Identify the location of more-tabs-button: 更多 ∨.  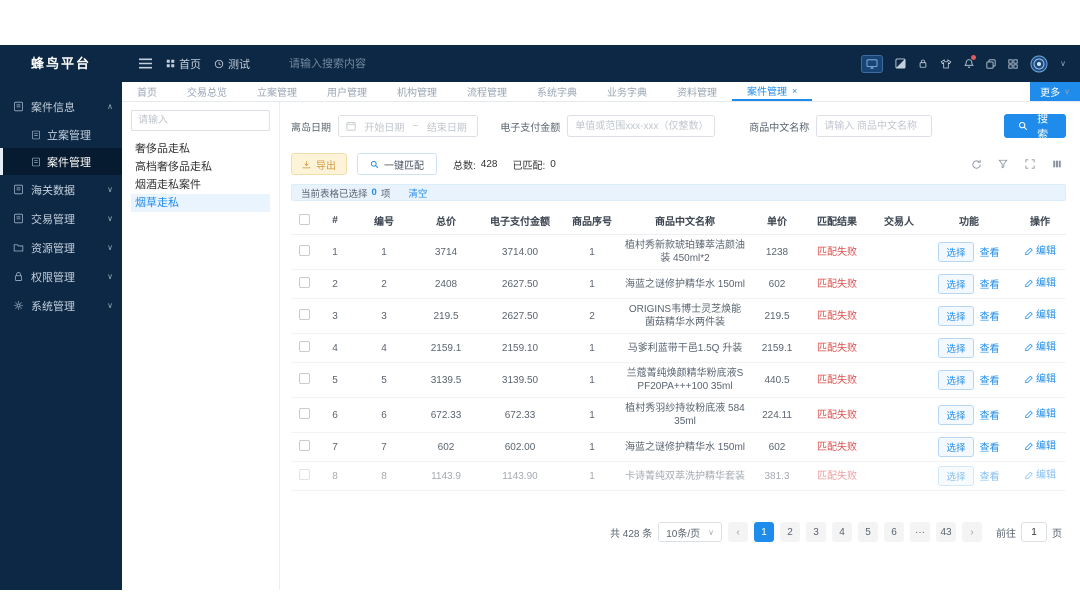
(1055, 91).